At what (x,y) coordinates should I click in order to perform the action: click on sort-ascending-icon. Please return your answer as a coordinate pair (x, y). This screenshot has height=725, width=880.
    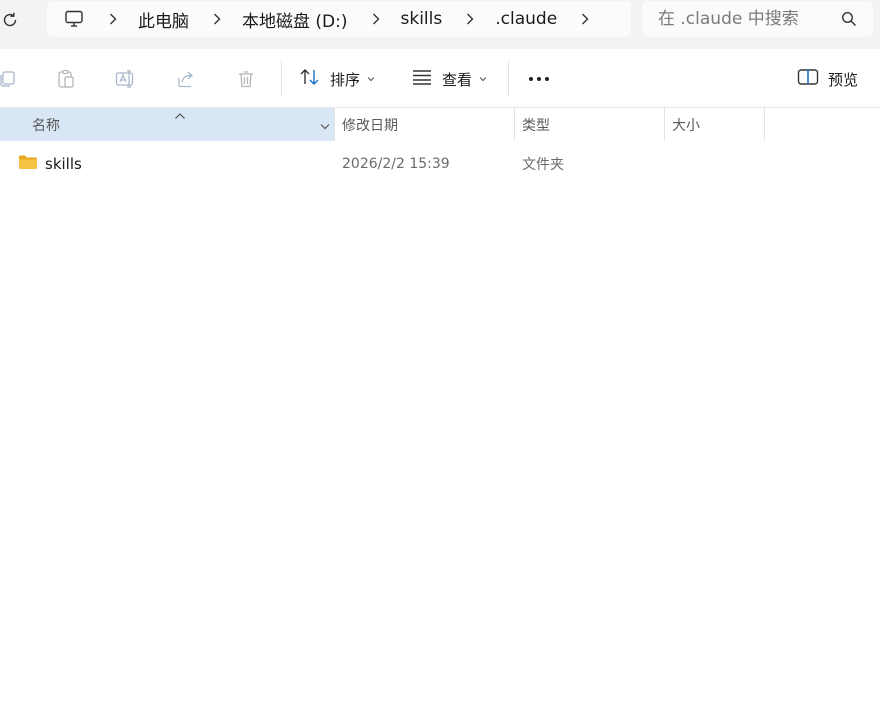
    Looking at the image, I should click on (180, 112).